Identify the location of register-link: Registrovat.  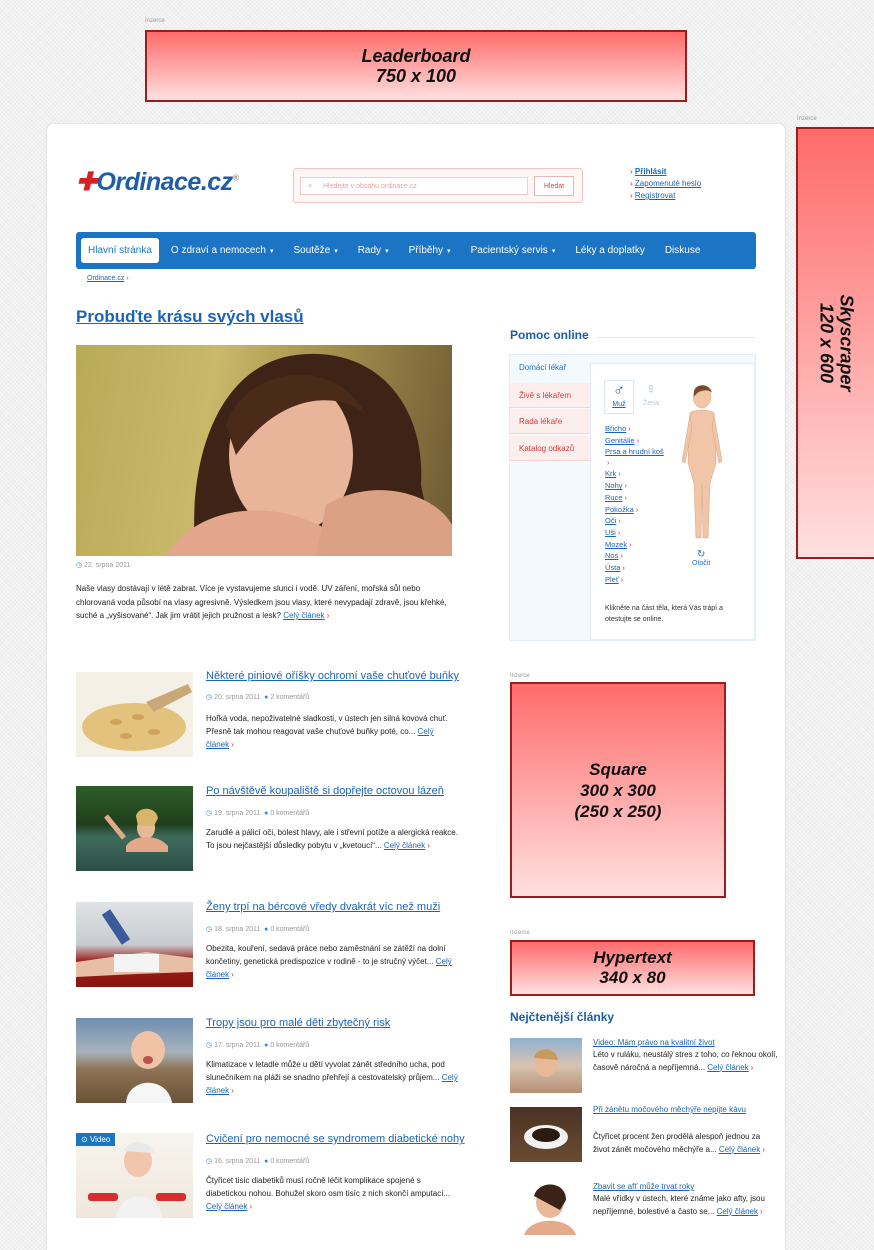
(655, 195).